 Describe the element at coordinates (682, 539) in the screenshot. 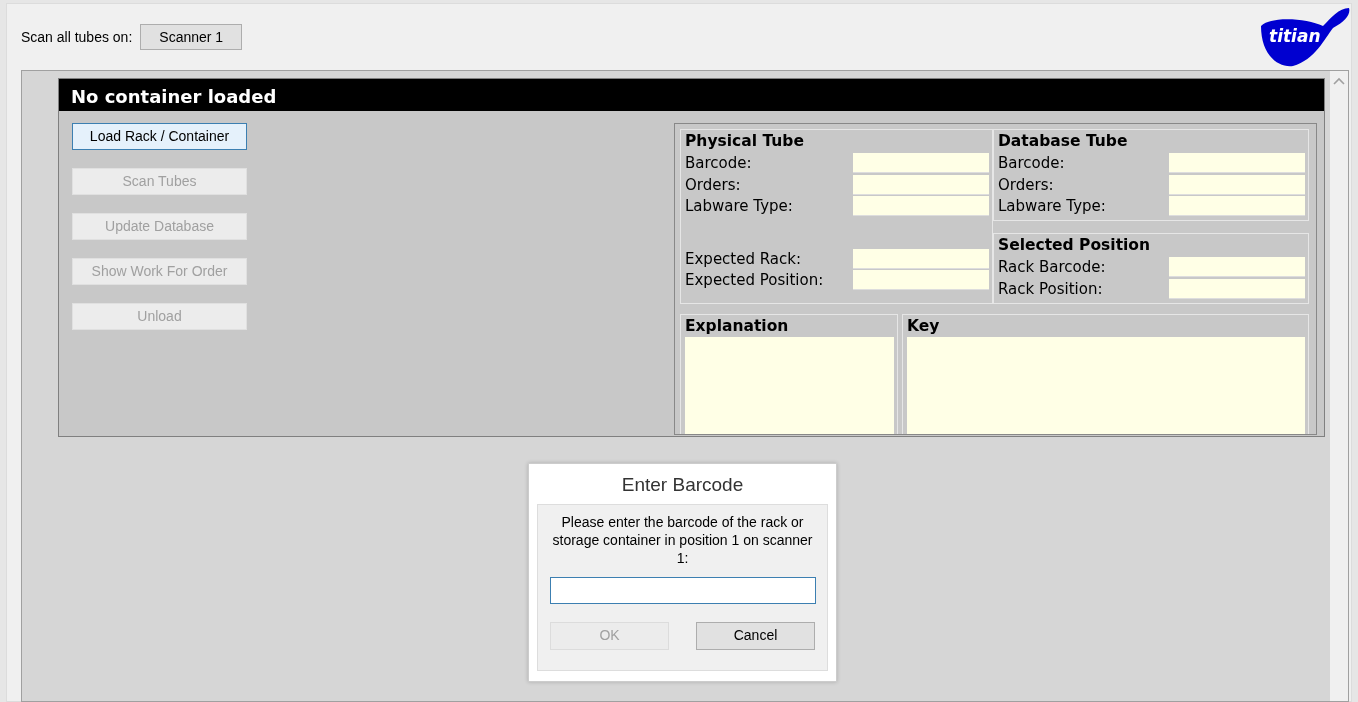

I see `dialog-message: Please enter the barcode of the rack or storage container in position 1 on scanner 1:` at that location.